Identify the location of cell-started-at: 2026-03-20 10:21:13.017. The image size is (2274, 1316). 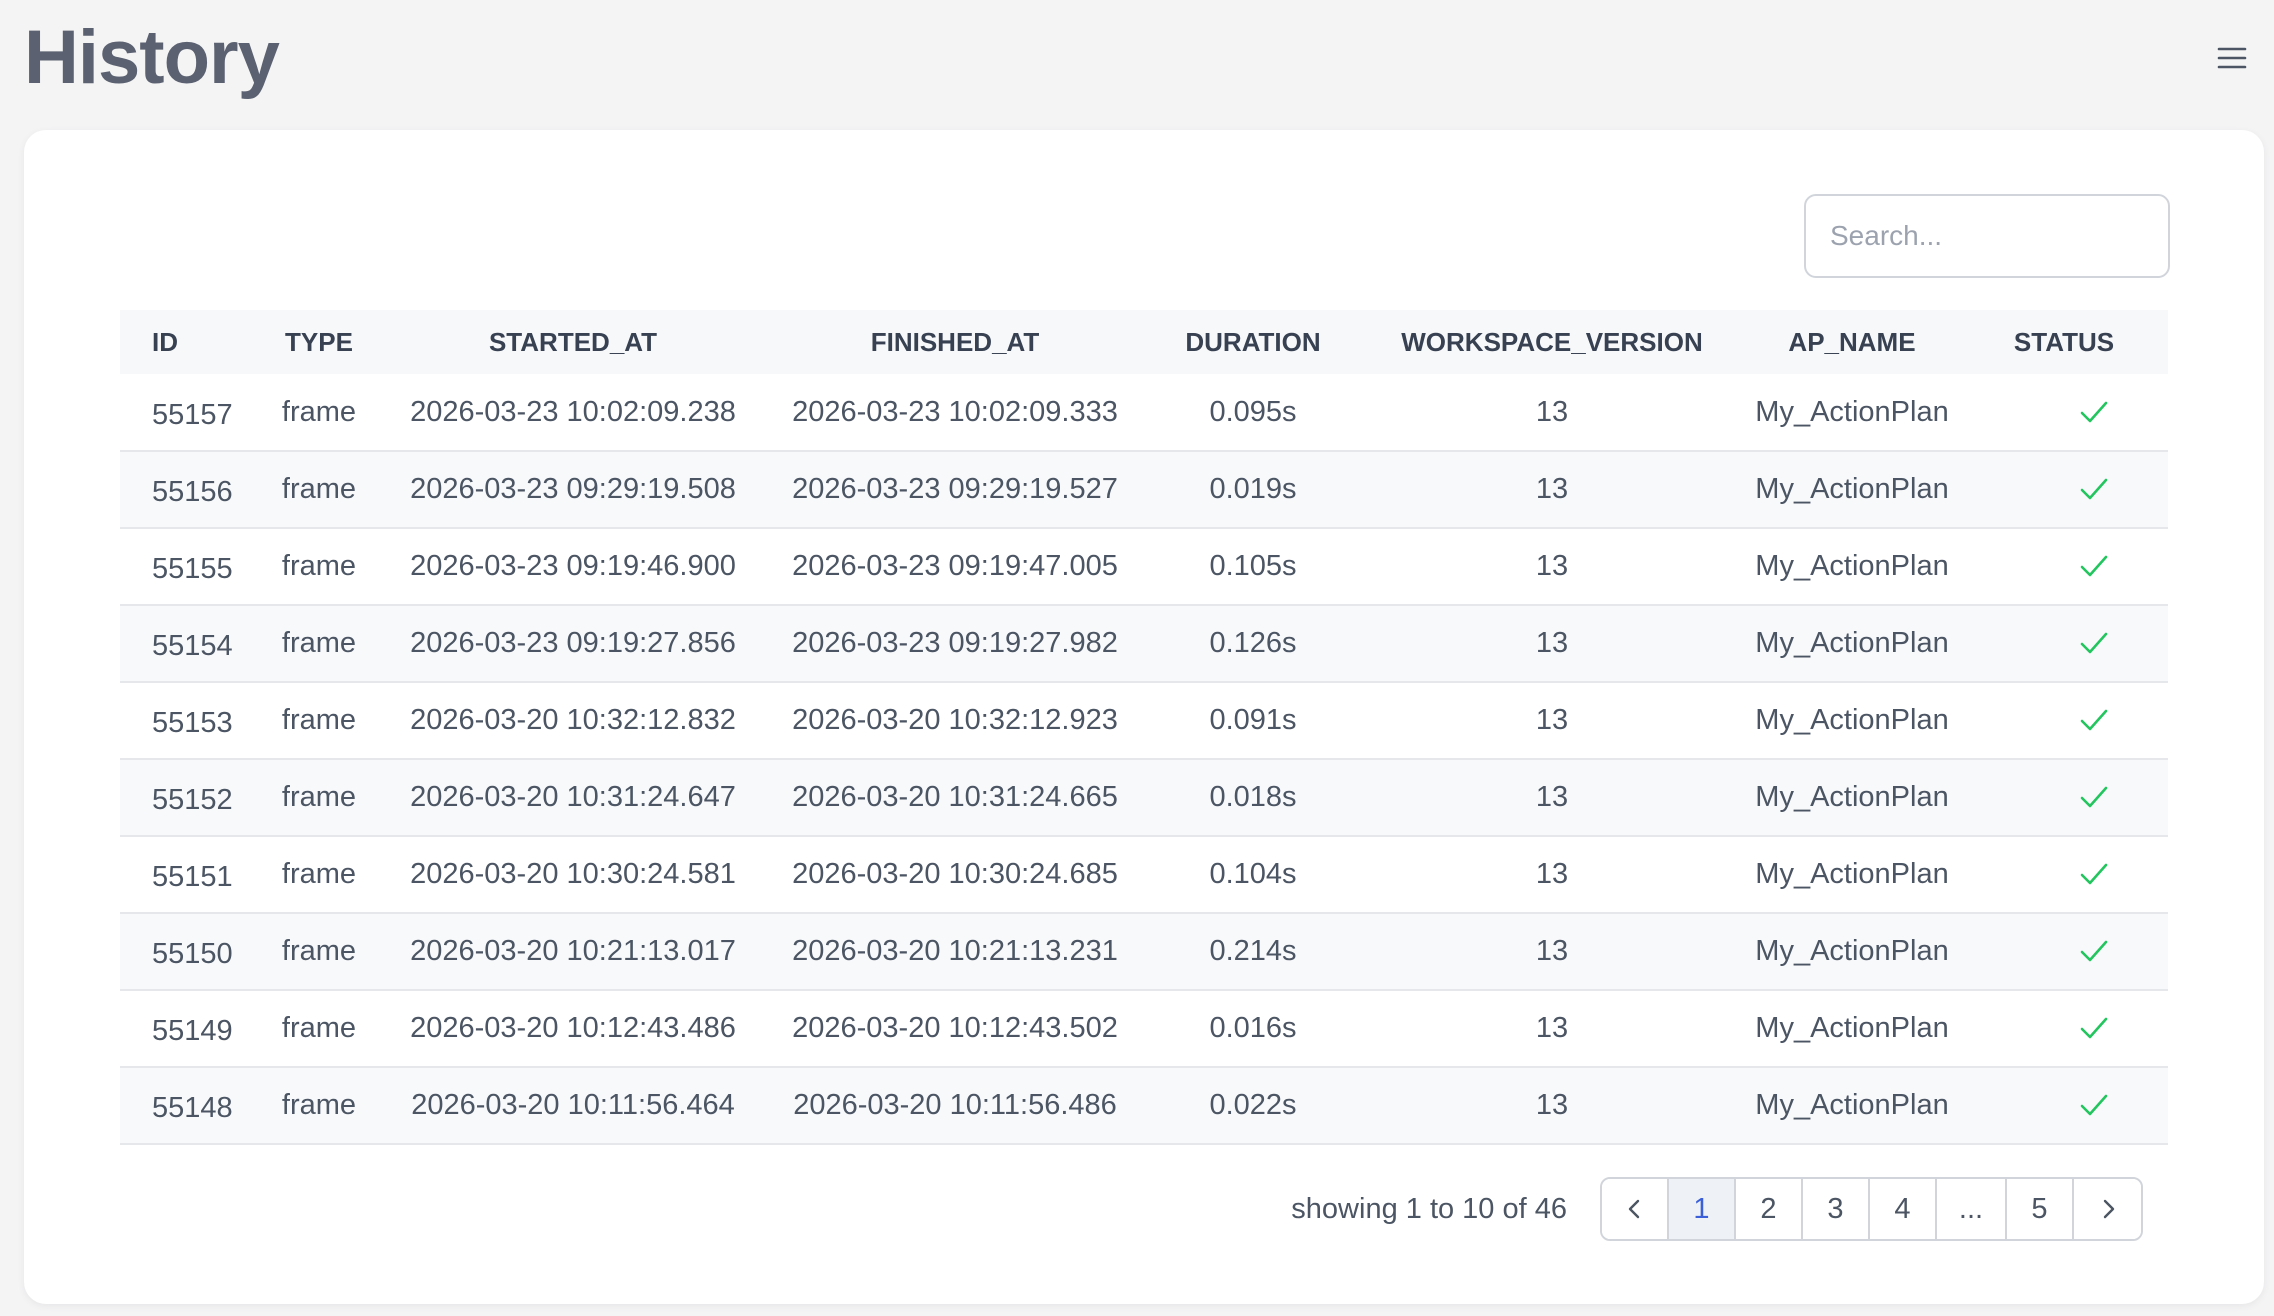
(573, 951).